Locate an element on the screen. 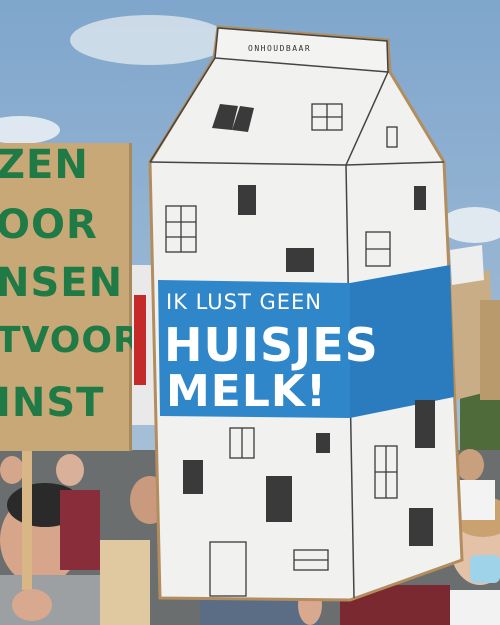  carton-text-line3: MELK! is located at coordinates (247, 391).